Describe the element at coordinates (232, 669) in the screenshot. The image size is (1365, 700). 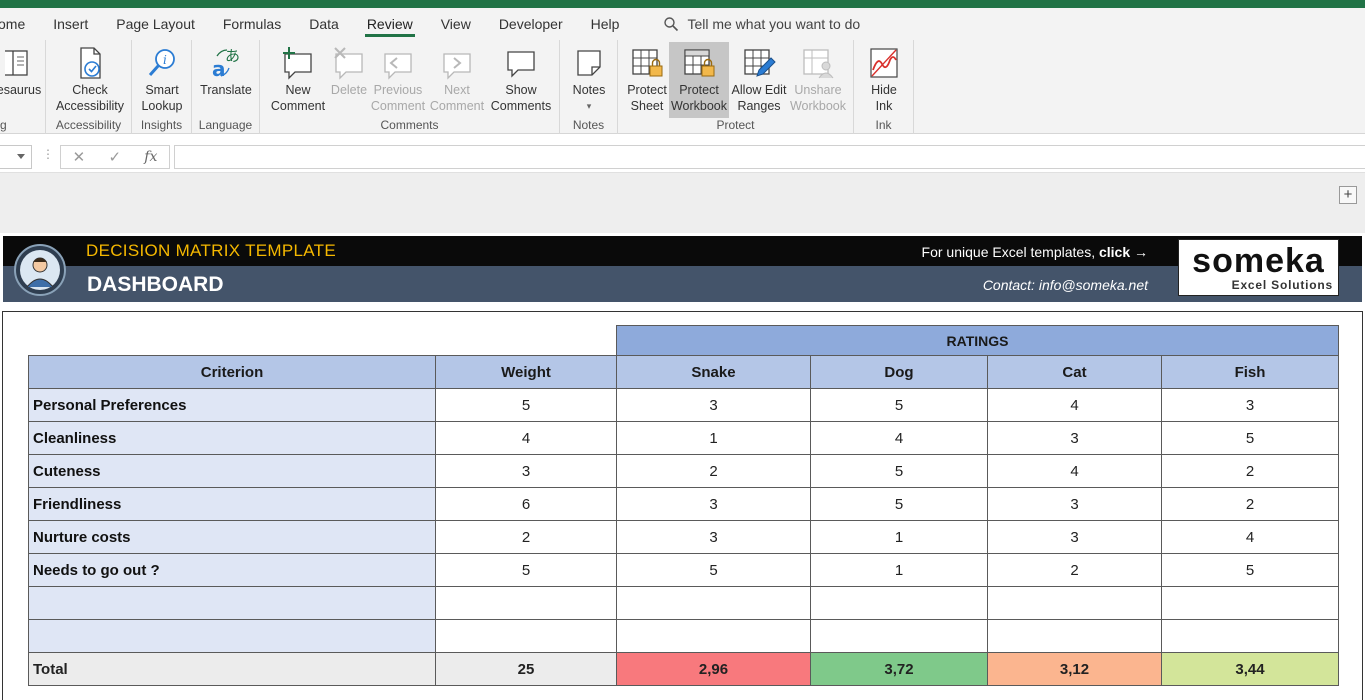
I see `total-label: Total` at that location.